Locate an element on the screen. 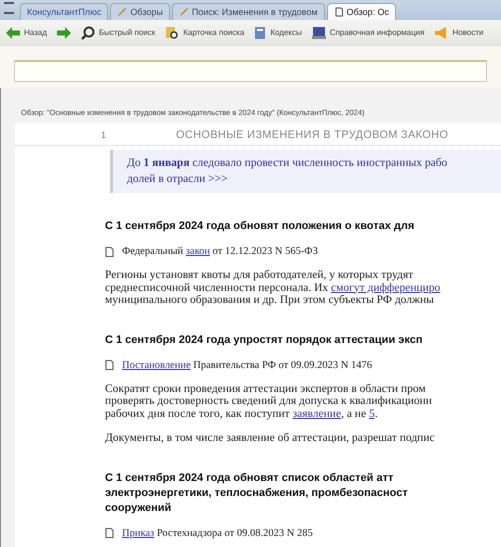 The image size is (501, 547). document-link: Приказ is located at coordinates (138, 533).